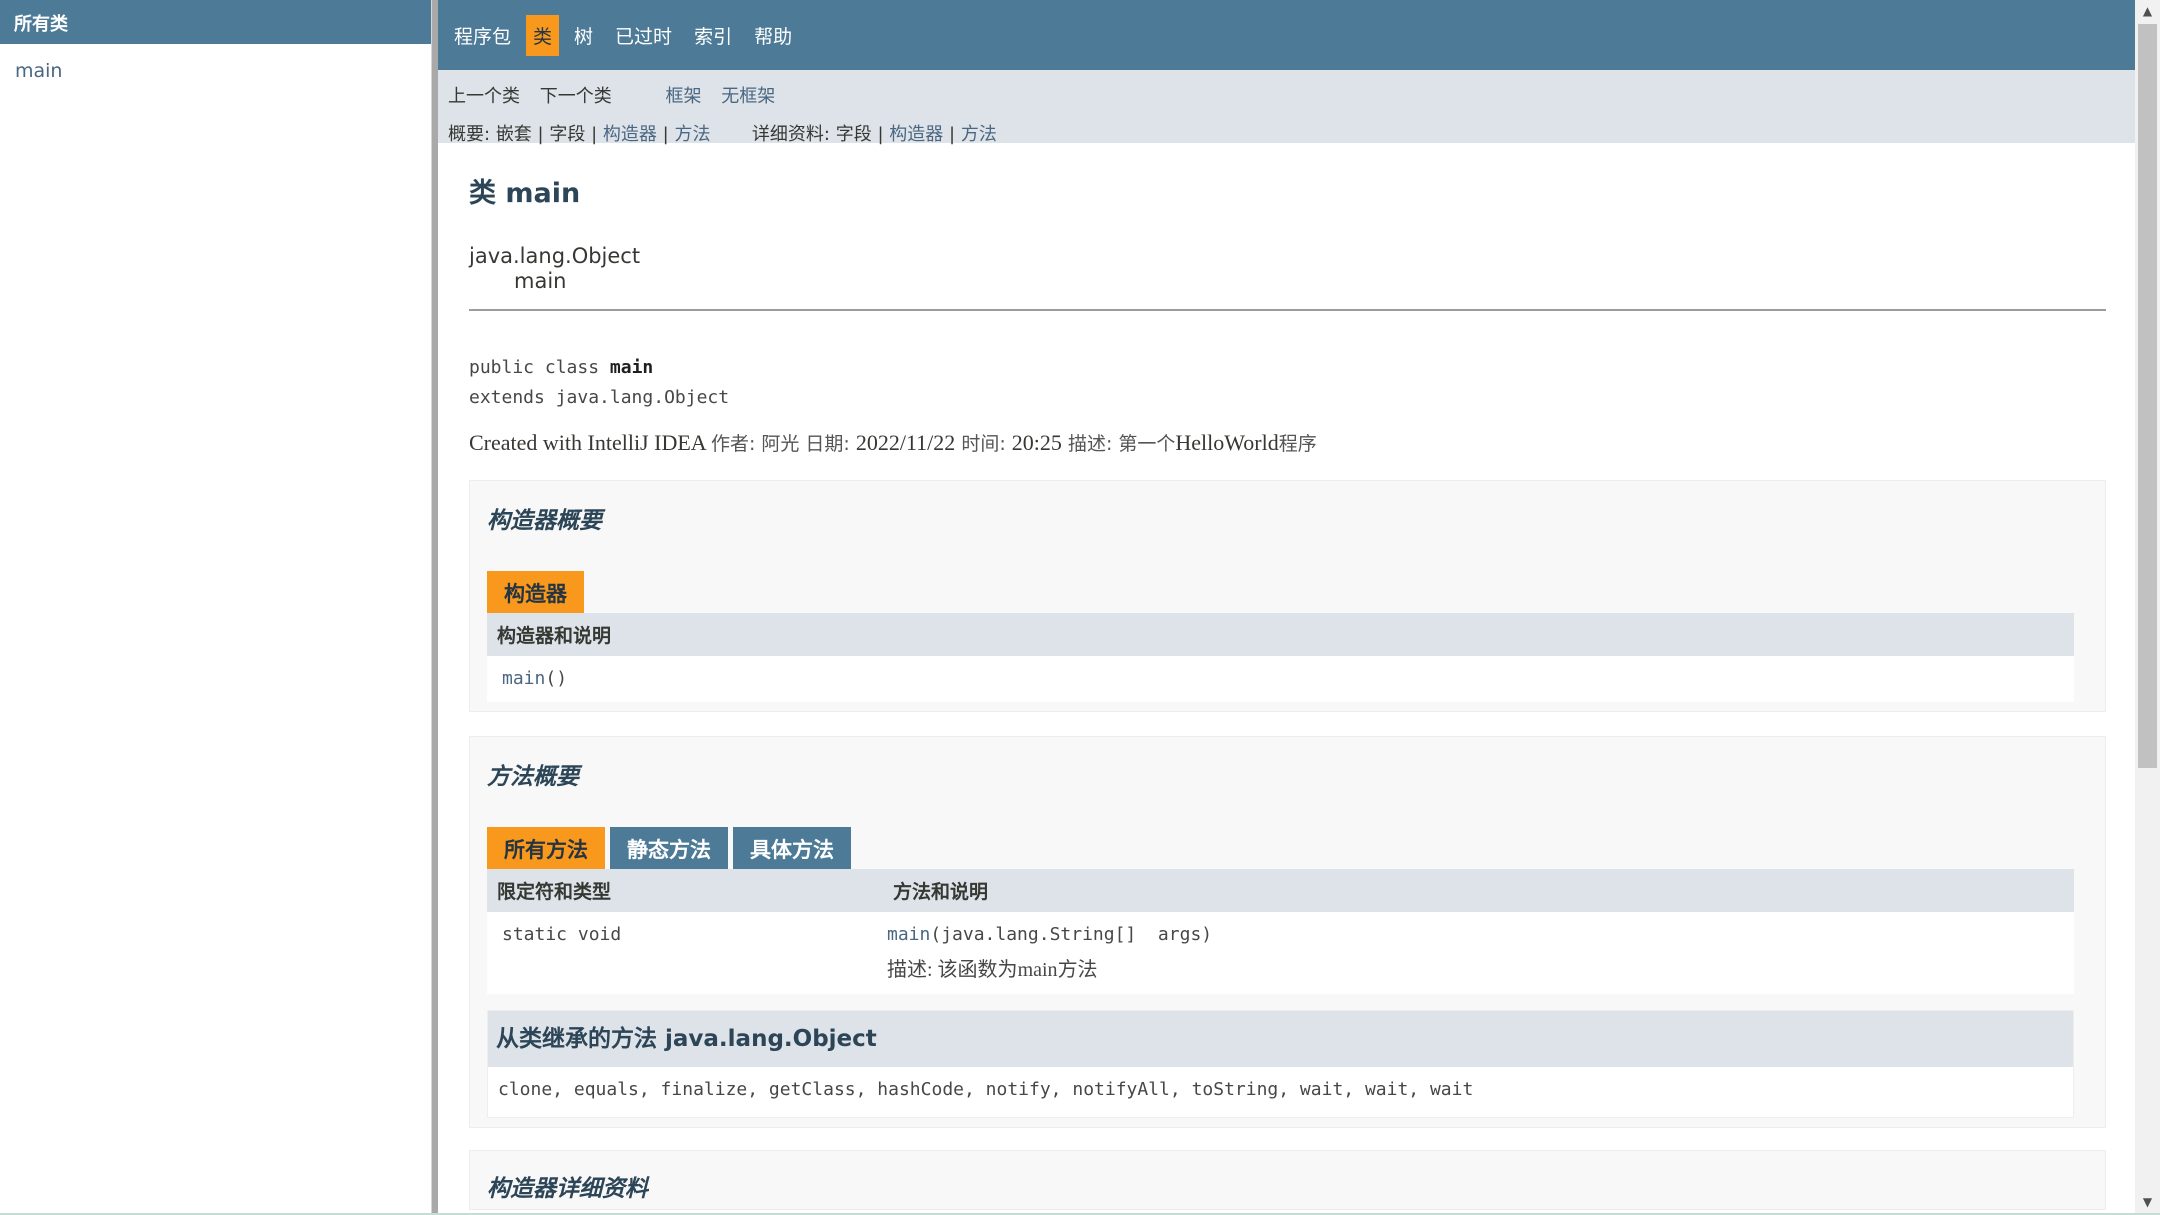 The height and width of the screenshot is (1215, 2160). I want to click on note-prefix: 描述: 该函数为, so click(952, 970).